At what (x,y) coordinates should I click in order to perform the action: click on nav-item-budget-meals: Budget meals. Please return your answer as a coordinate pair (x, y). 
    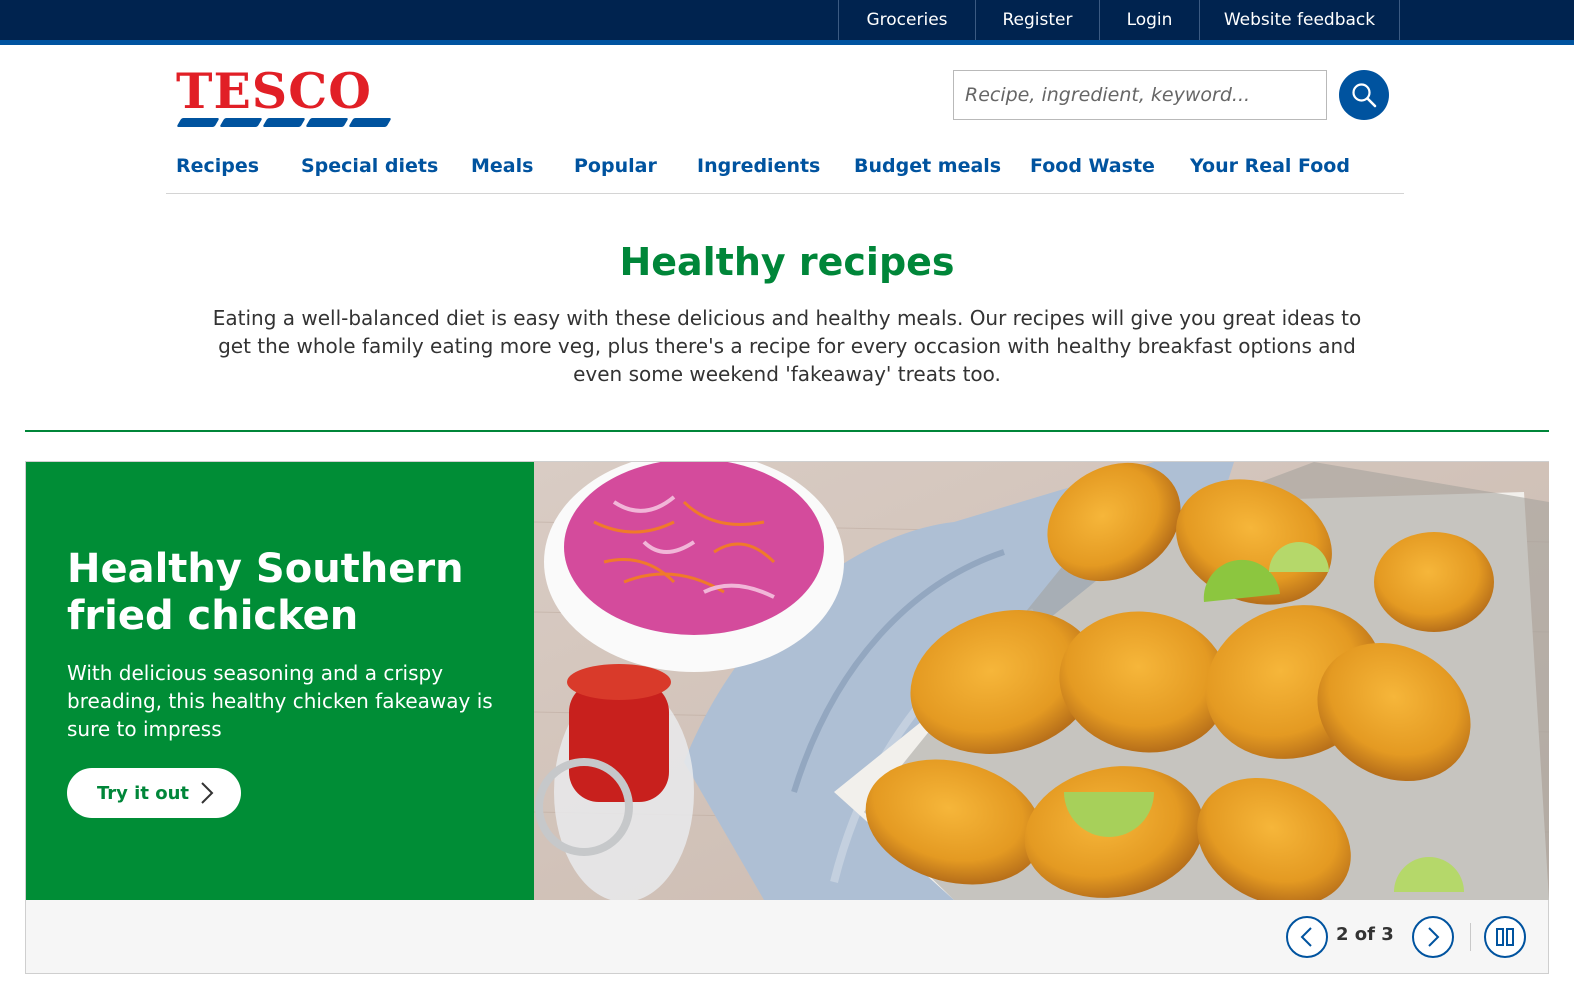
    Looking at the image, I should click on (927, 166).